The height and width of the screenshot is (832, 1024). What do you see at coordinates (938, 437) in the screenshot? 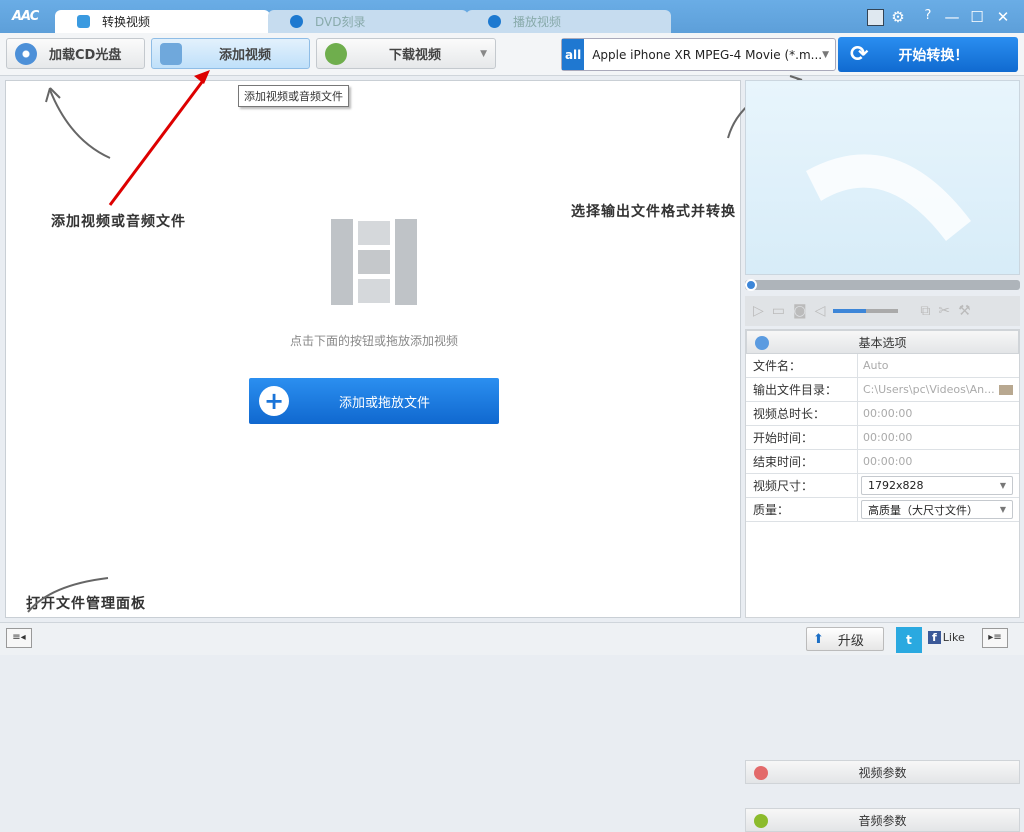
I see `start-time-field: 00:00:00` at bounding box center [938, 437].